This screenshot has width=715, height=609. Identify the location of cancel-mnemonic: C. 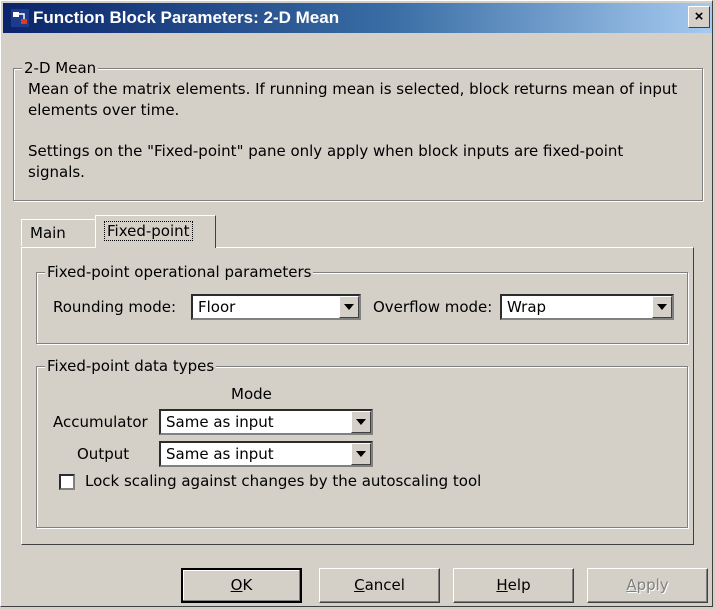
(359, 585).